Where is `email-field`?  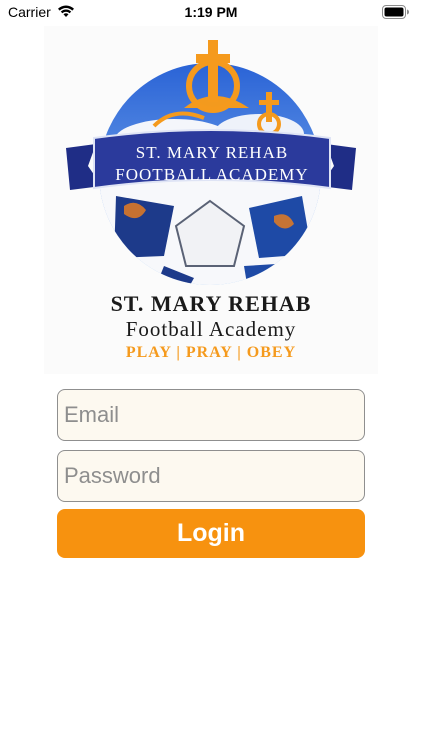 email-field is located at coordinates (211, 415).